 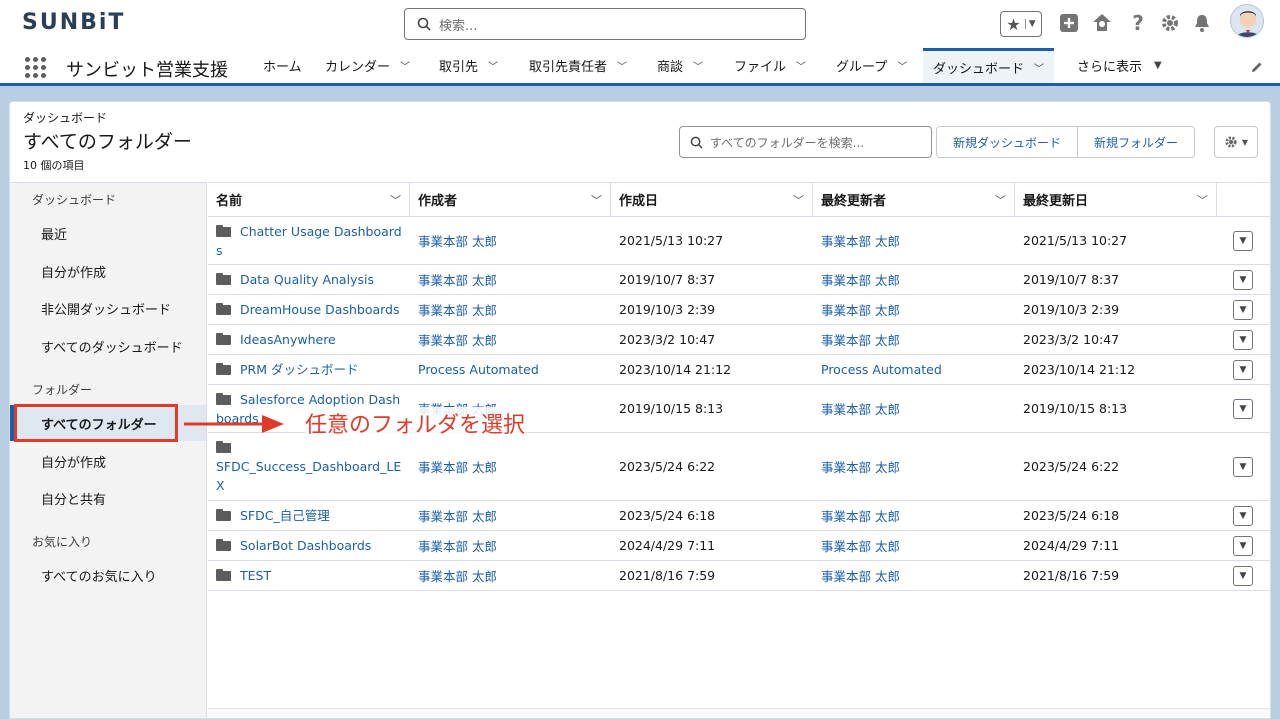 I want to click on nav-tab-dashboards: ダッシュボード ﹀, so click(x=989, y=65).